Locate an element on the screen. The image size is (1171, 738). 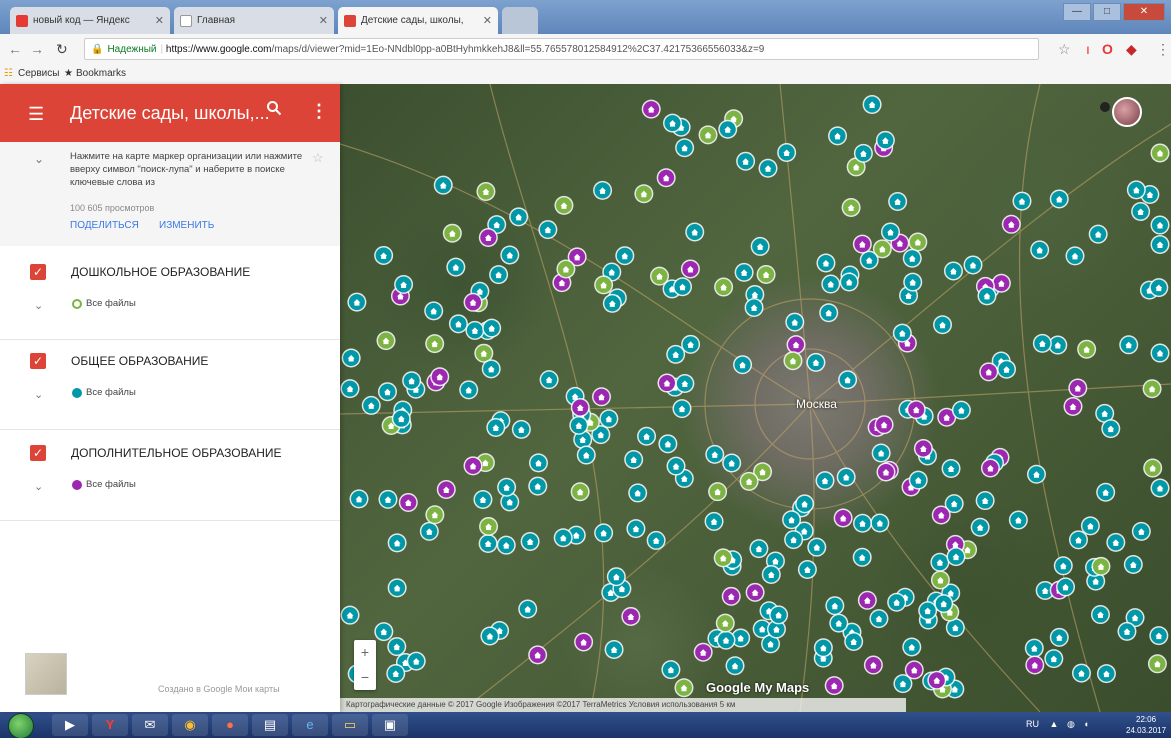
account-avatar is located at coordinates (1127, 112).